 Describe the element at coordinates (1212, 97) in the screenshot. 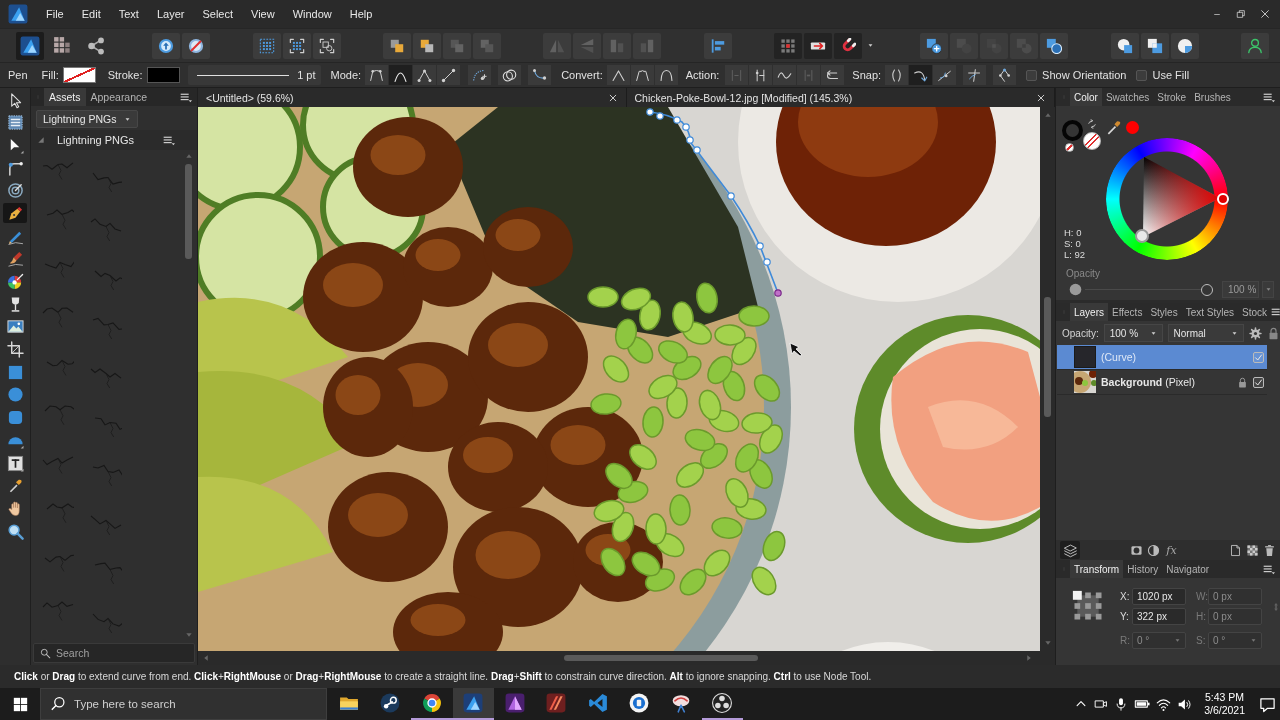

I see `panel-tab: Brushes` at that location.